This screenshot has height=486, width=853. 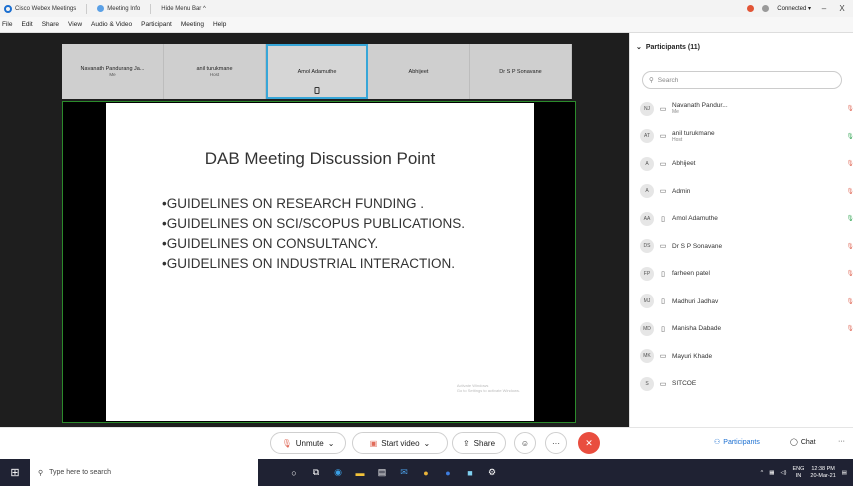 What do you see at coordinates (746, 274) in the screenshot?
I see `list-item: FP ▯ farheen patel 🎙` at bounding box center [746, 274].